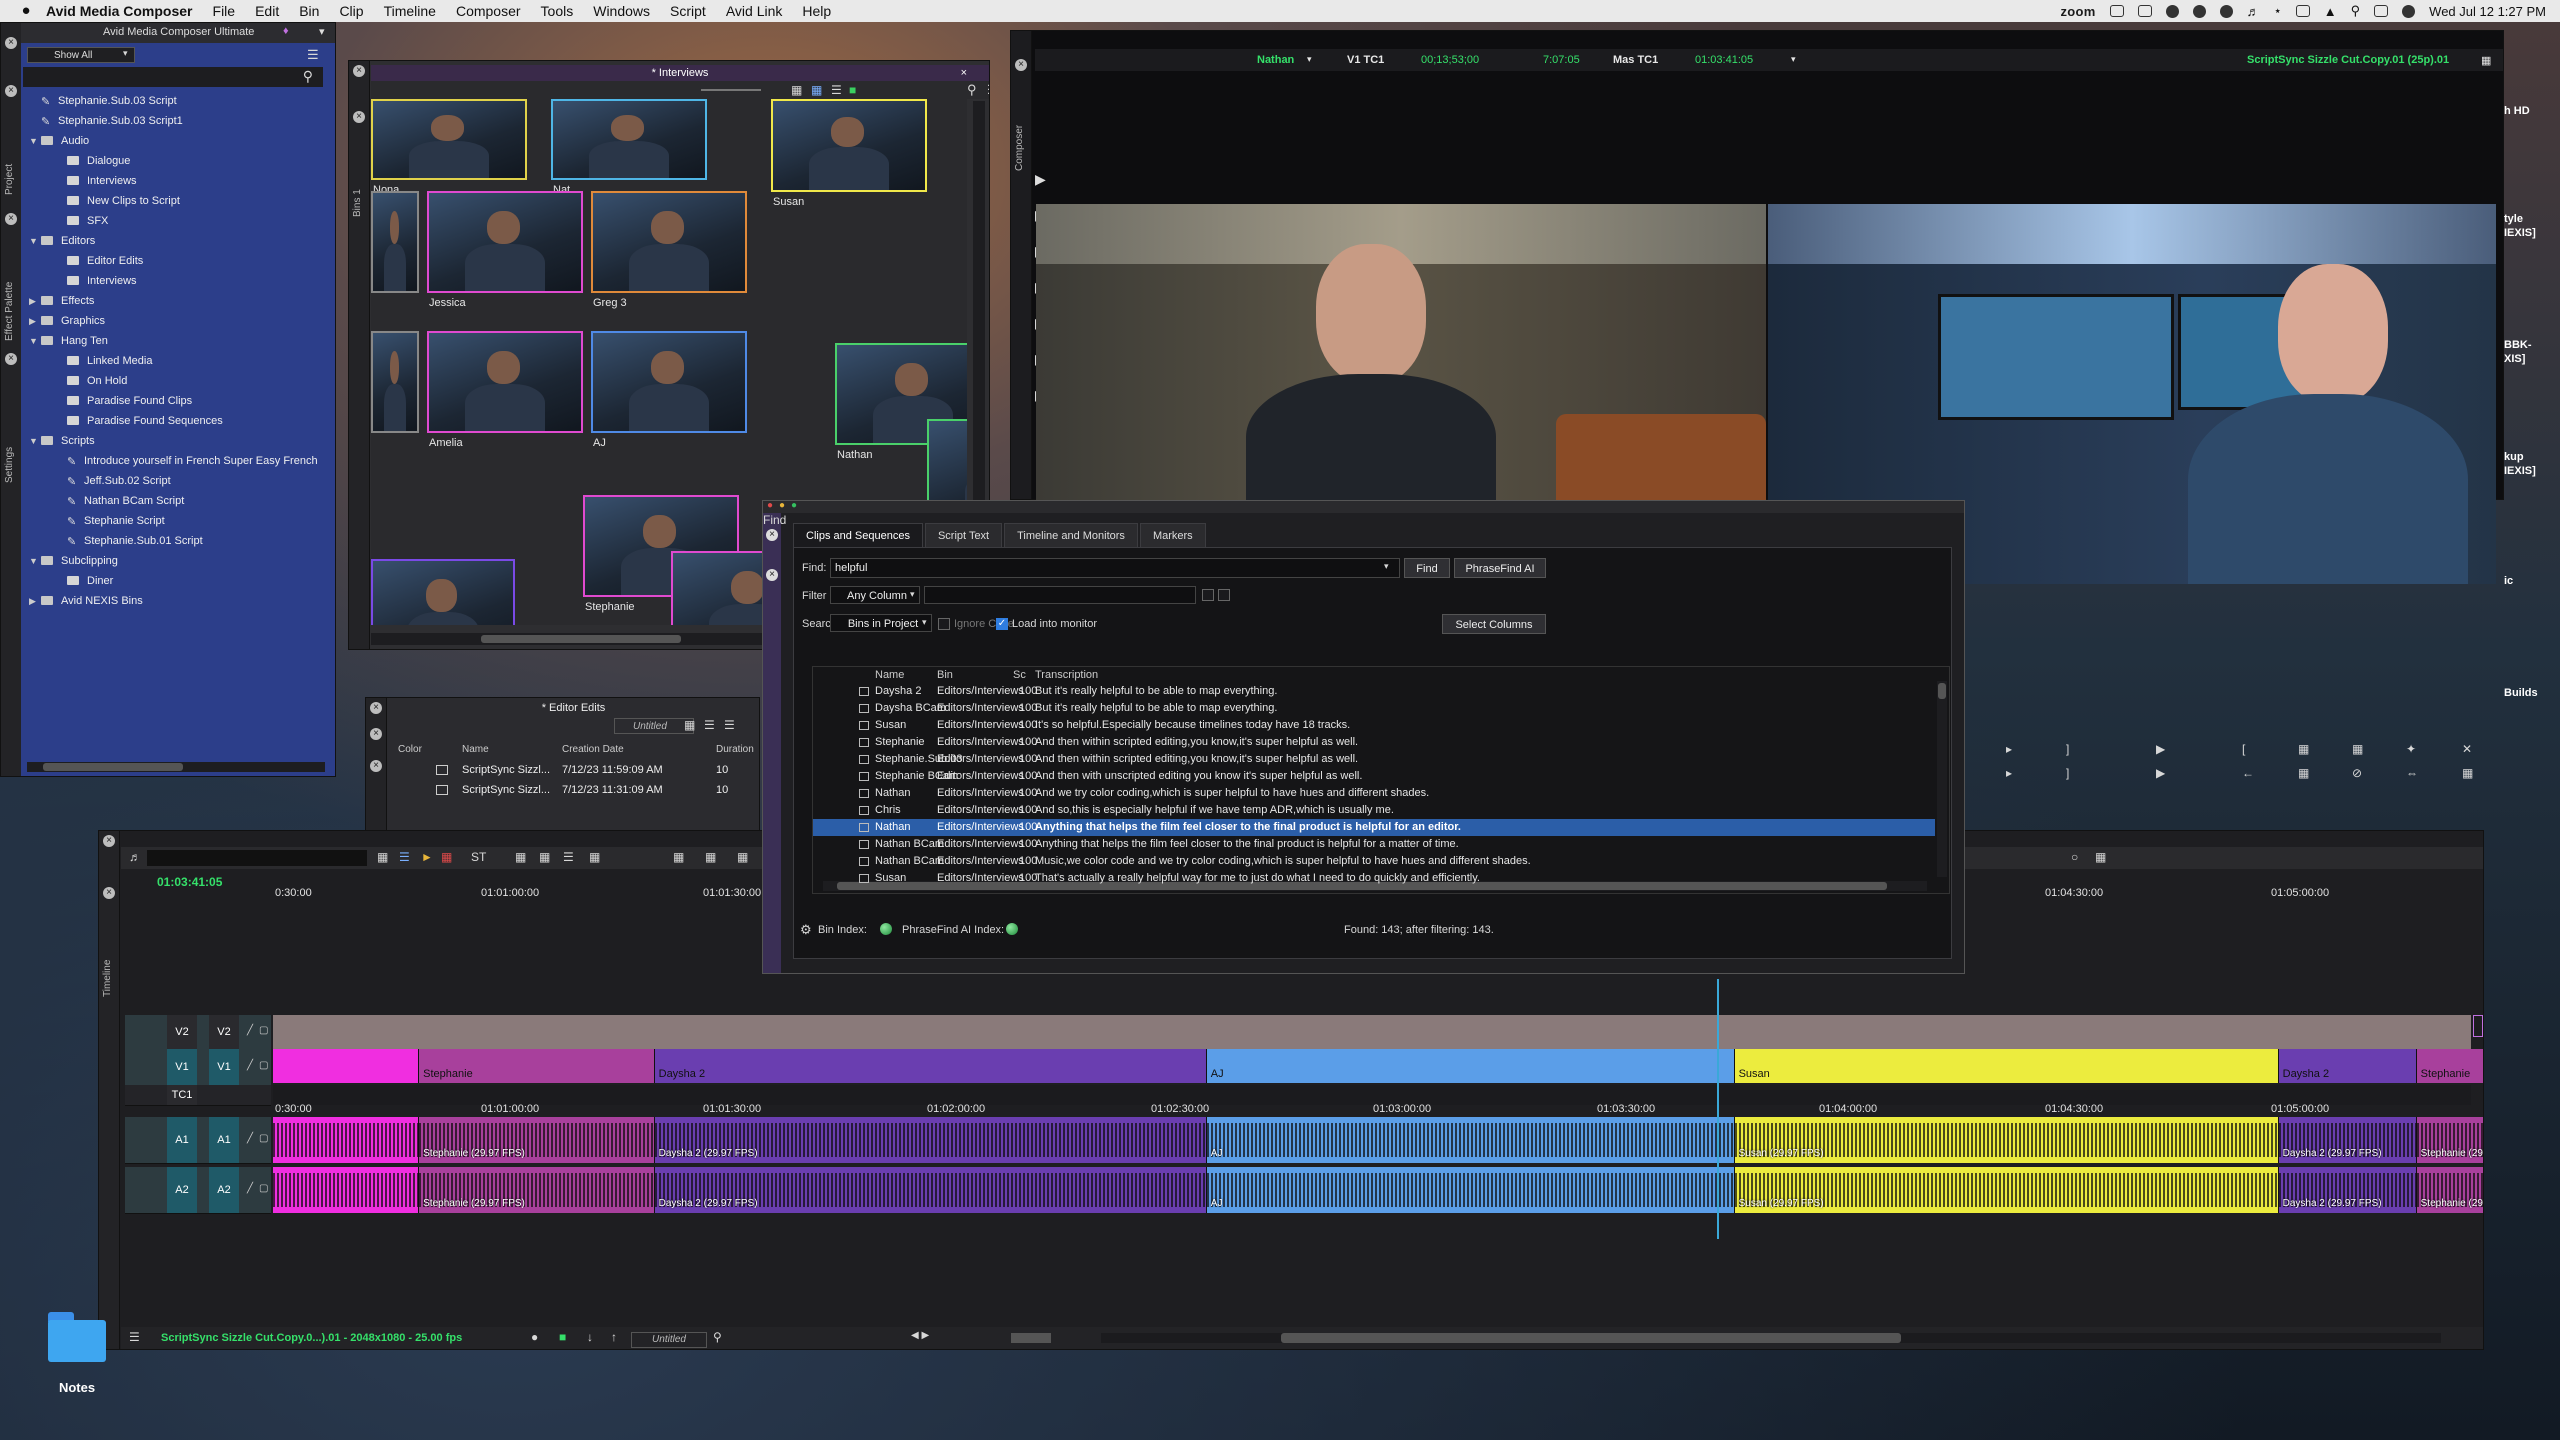 This screenshot has height=1440, width=2560. Describe the element at coordinates (351, 11) in the screenshot. I see `menu-clip: Clip` at that location.